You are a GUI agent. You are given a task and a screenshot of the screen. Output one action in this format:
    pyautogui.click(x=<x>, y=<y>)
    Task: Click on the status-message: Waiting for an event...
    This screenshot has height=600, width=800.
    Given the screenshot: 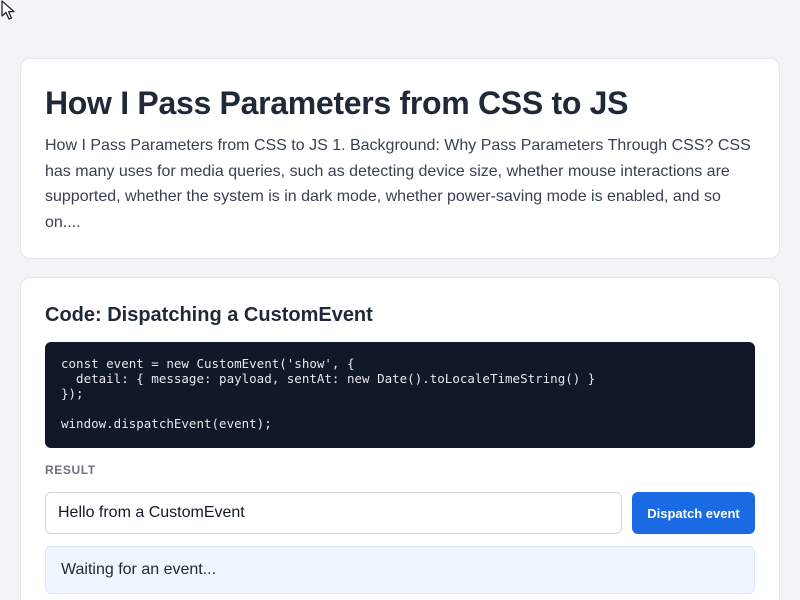 What is the action you would take?
    pyautogui.click(x=400, y=570)
    